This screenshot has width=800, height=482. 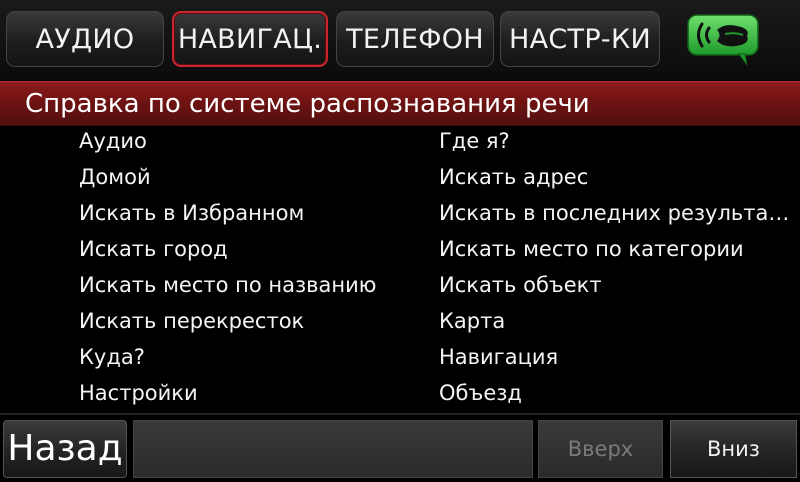 What do you see at coordinates (249, 285) in the screenshot?
I see `list-item: Искать место по названию` at bounding box center [249, 285].